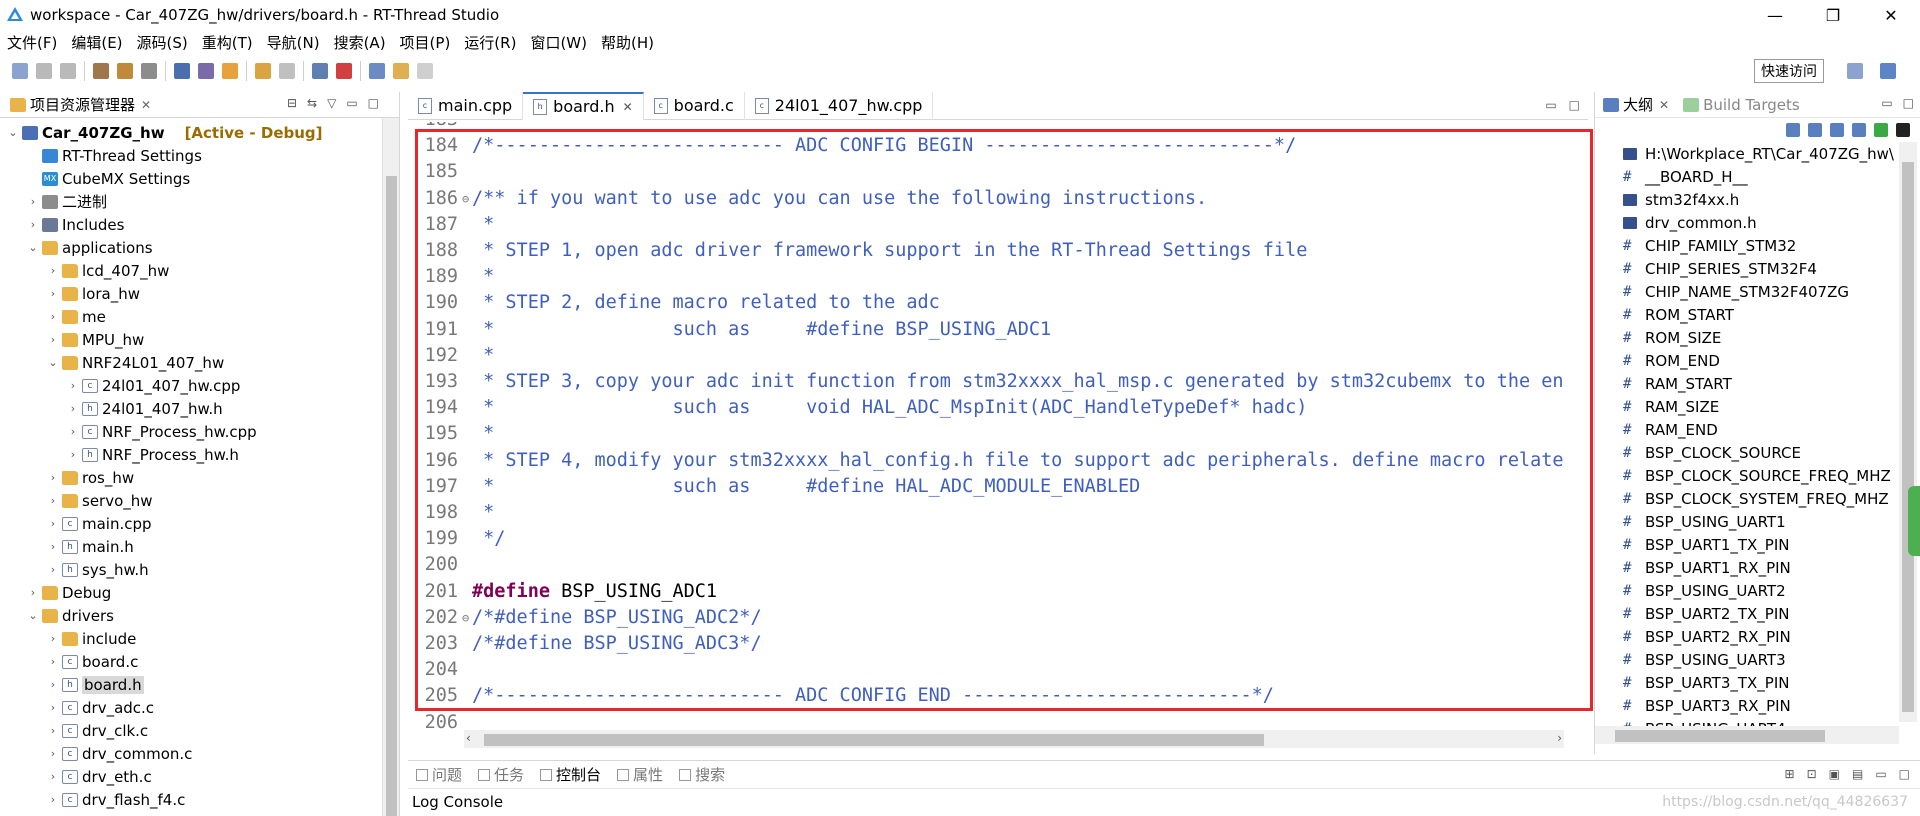  Describe the element at coordinates (199, 569) in the screenshot. I see `tree-item: › h sys_hw.h` at that location.